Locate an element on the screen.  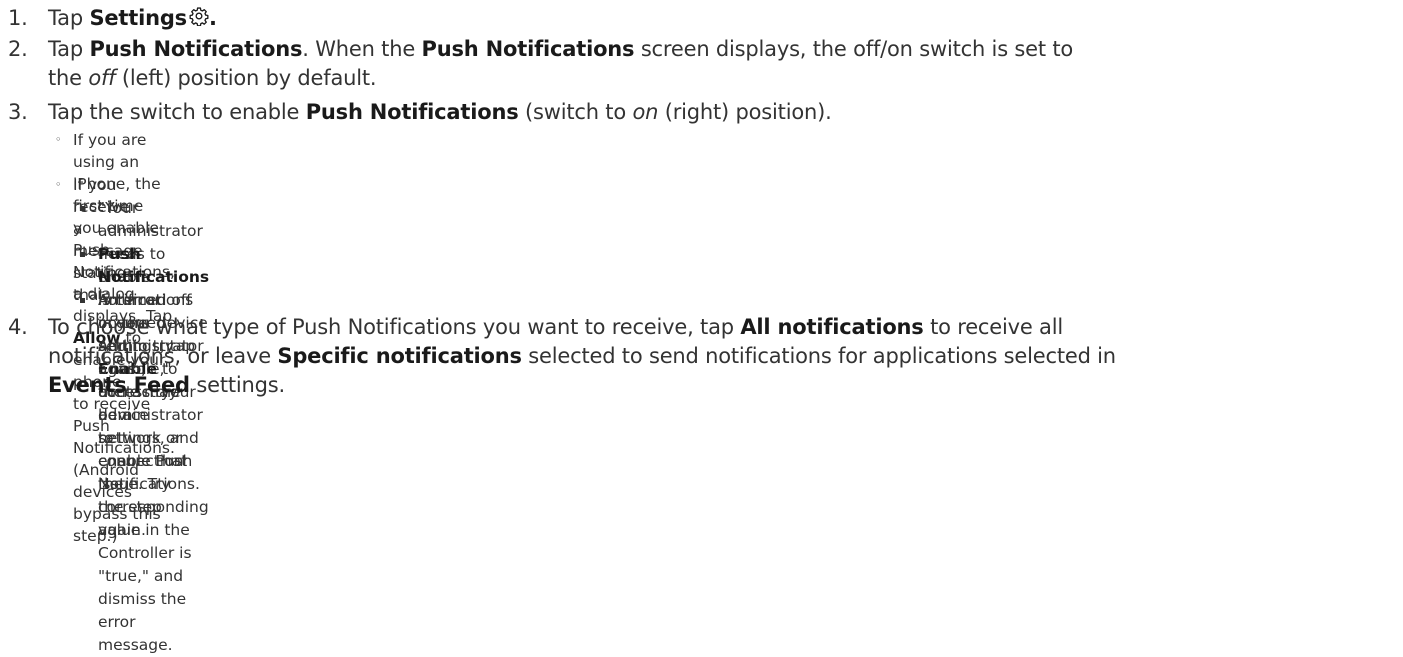
text-run: (left) position by default. is located at coordinates (246, 78).